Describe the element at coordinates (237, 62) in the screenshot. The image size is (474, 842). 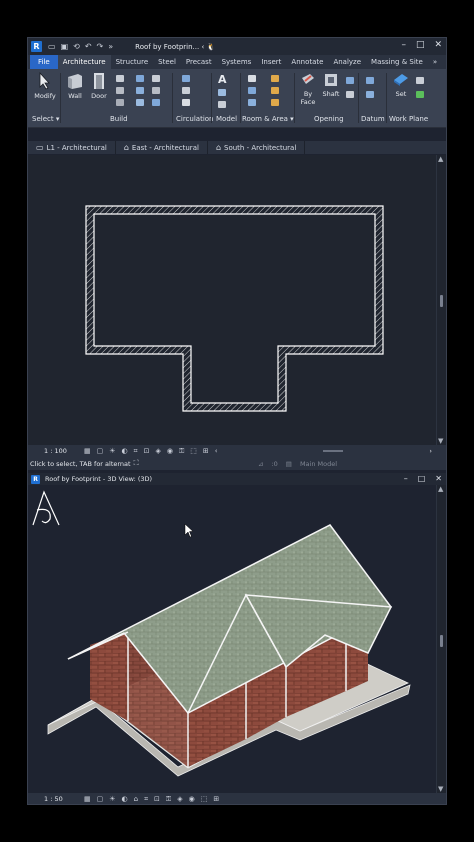
I see `tab-systems: Systems` at that location.